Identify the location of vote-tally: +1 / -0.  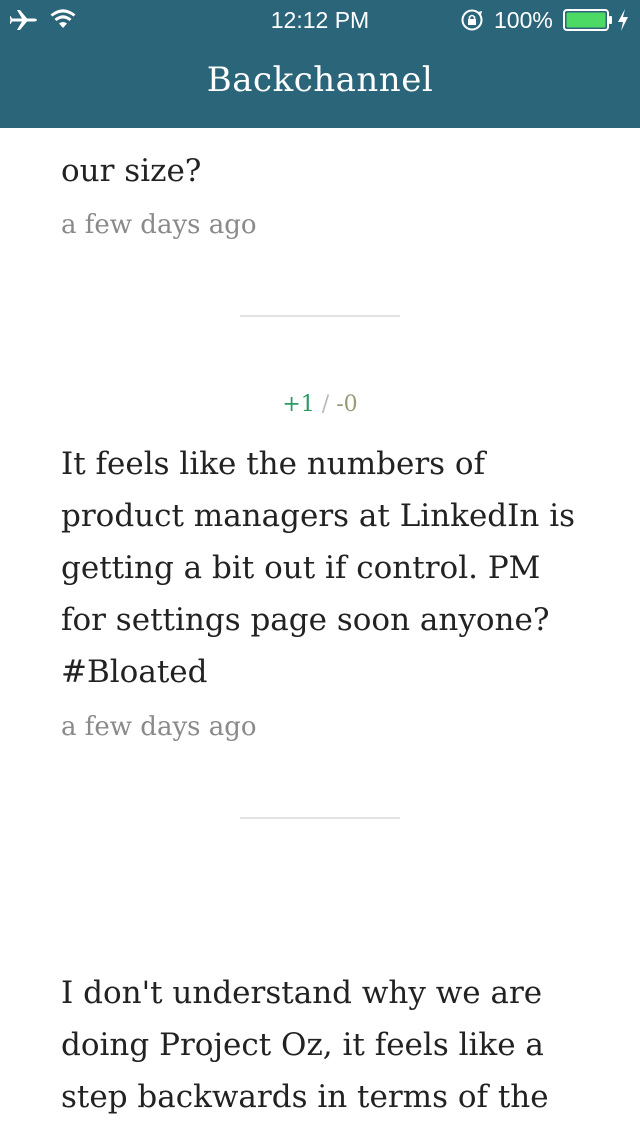
(320, 404).